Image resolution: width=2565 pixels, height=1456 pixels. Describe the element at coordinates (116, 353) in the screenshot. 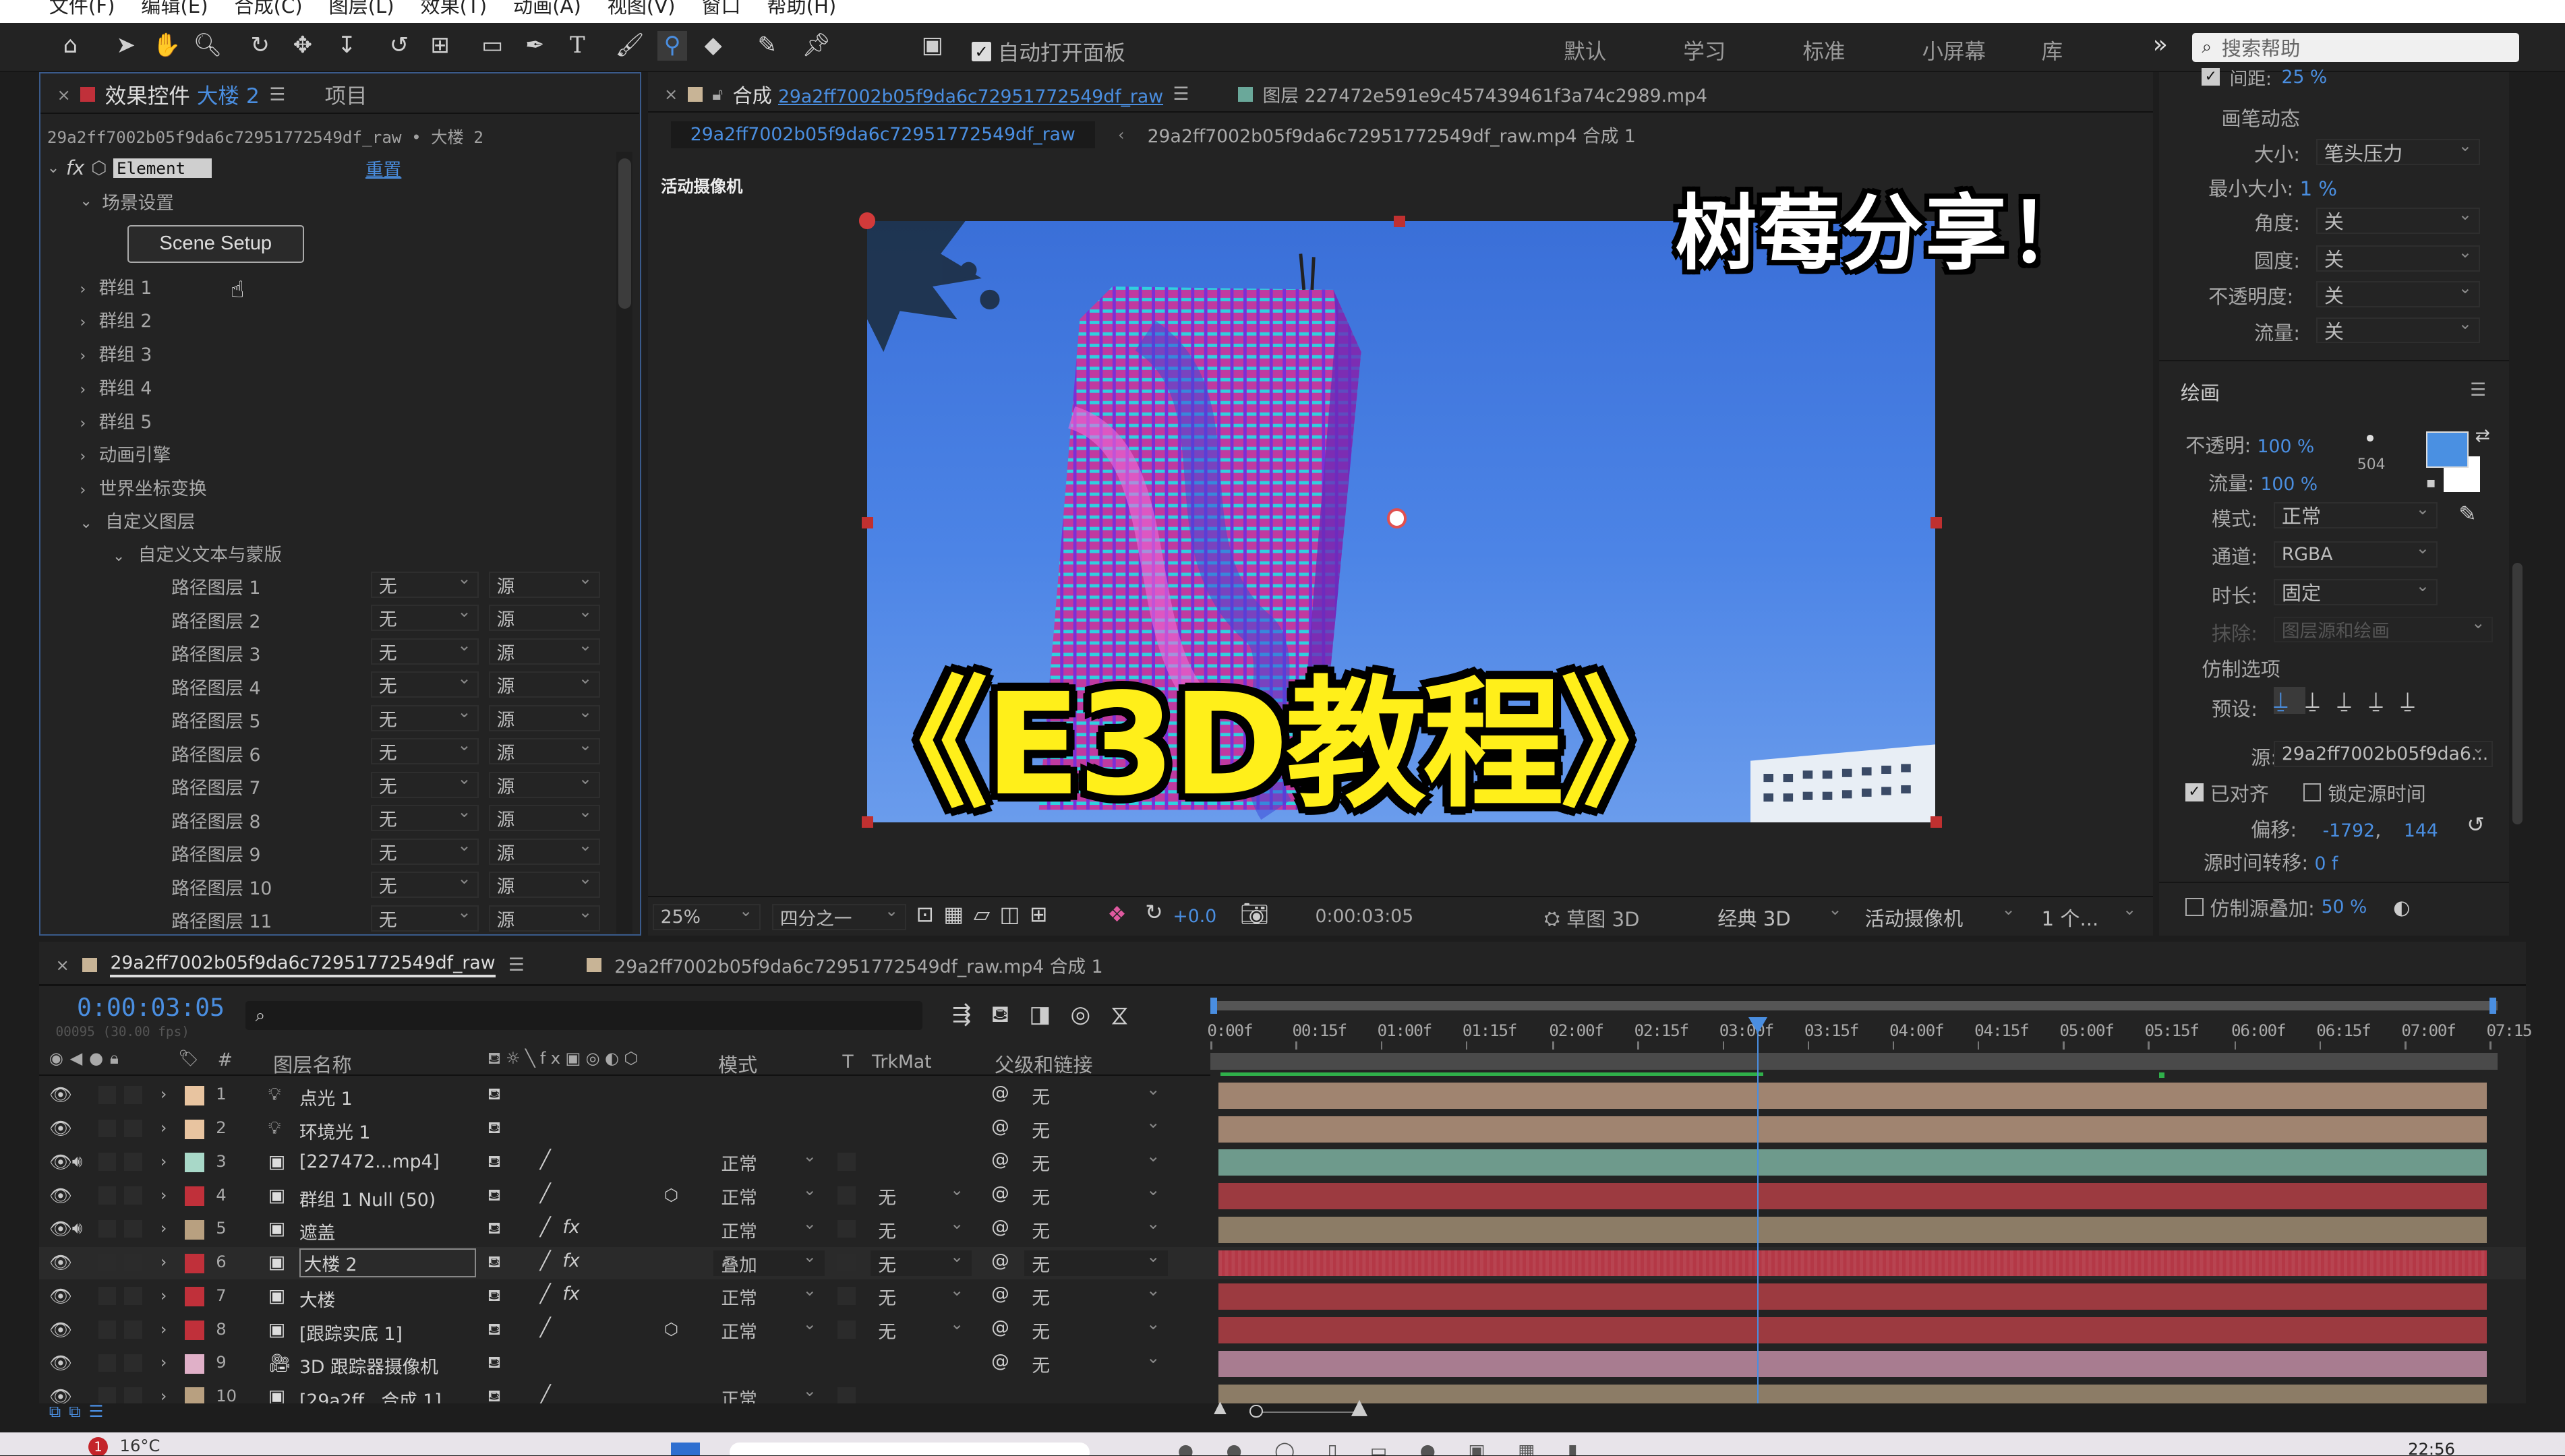

I see `group-row: › 群组 3` at that location.